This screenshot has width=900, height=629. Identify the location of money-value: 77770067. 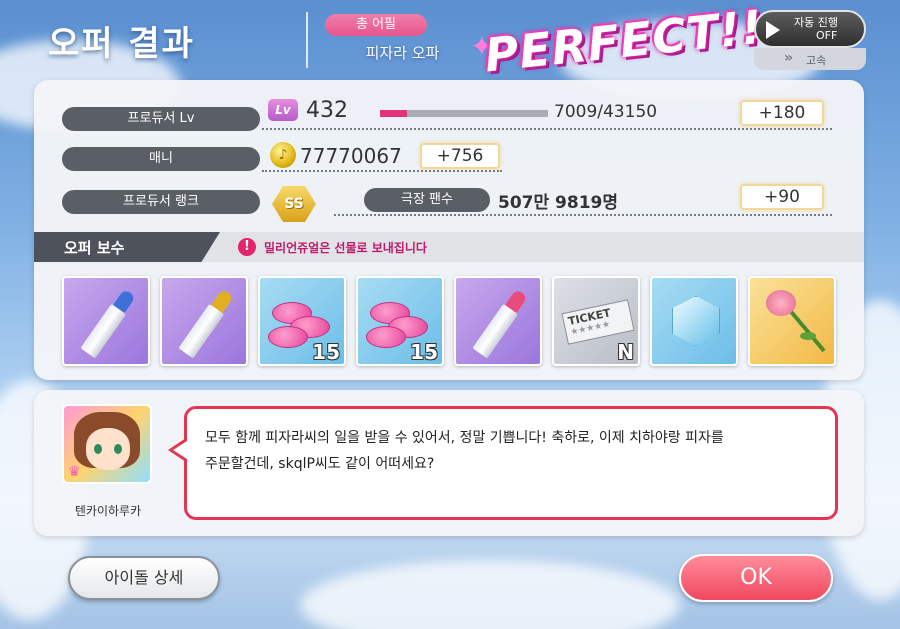
(351, 156).